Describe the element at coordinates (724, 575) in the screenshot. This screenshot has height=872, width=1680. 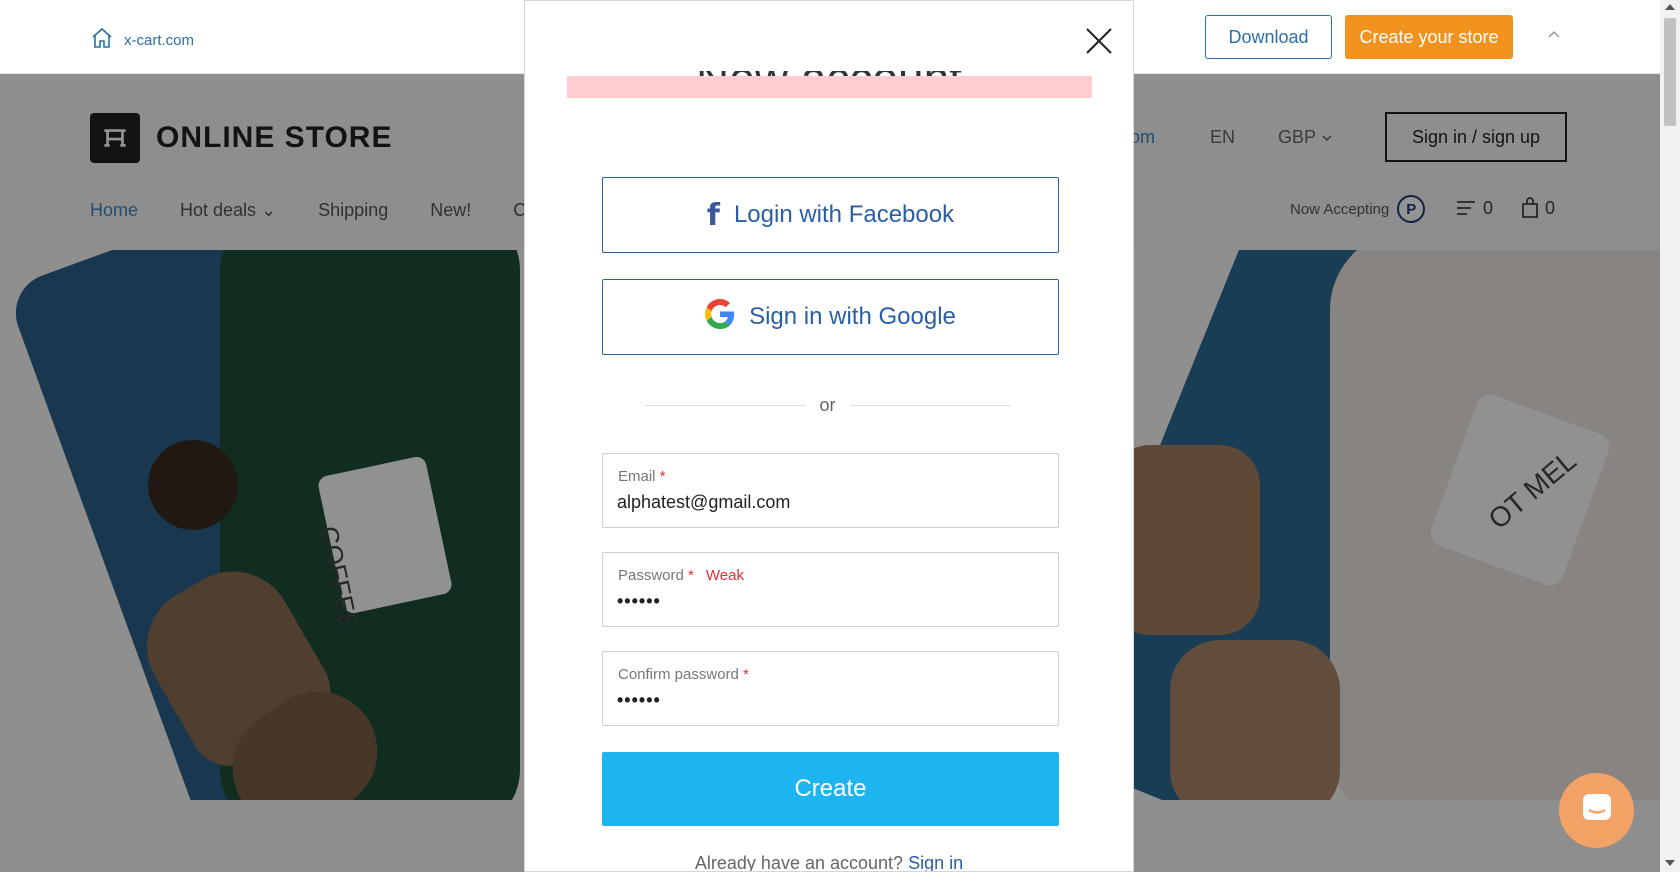
I see `password-strength: Weak` at that location.